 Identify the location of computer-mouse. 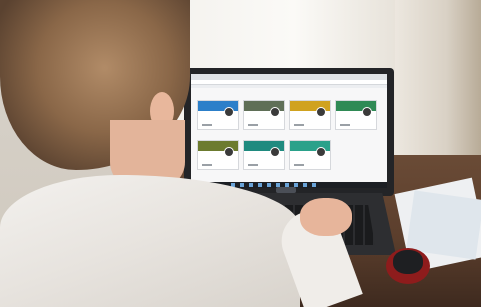
(408, 262).